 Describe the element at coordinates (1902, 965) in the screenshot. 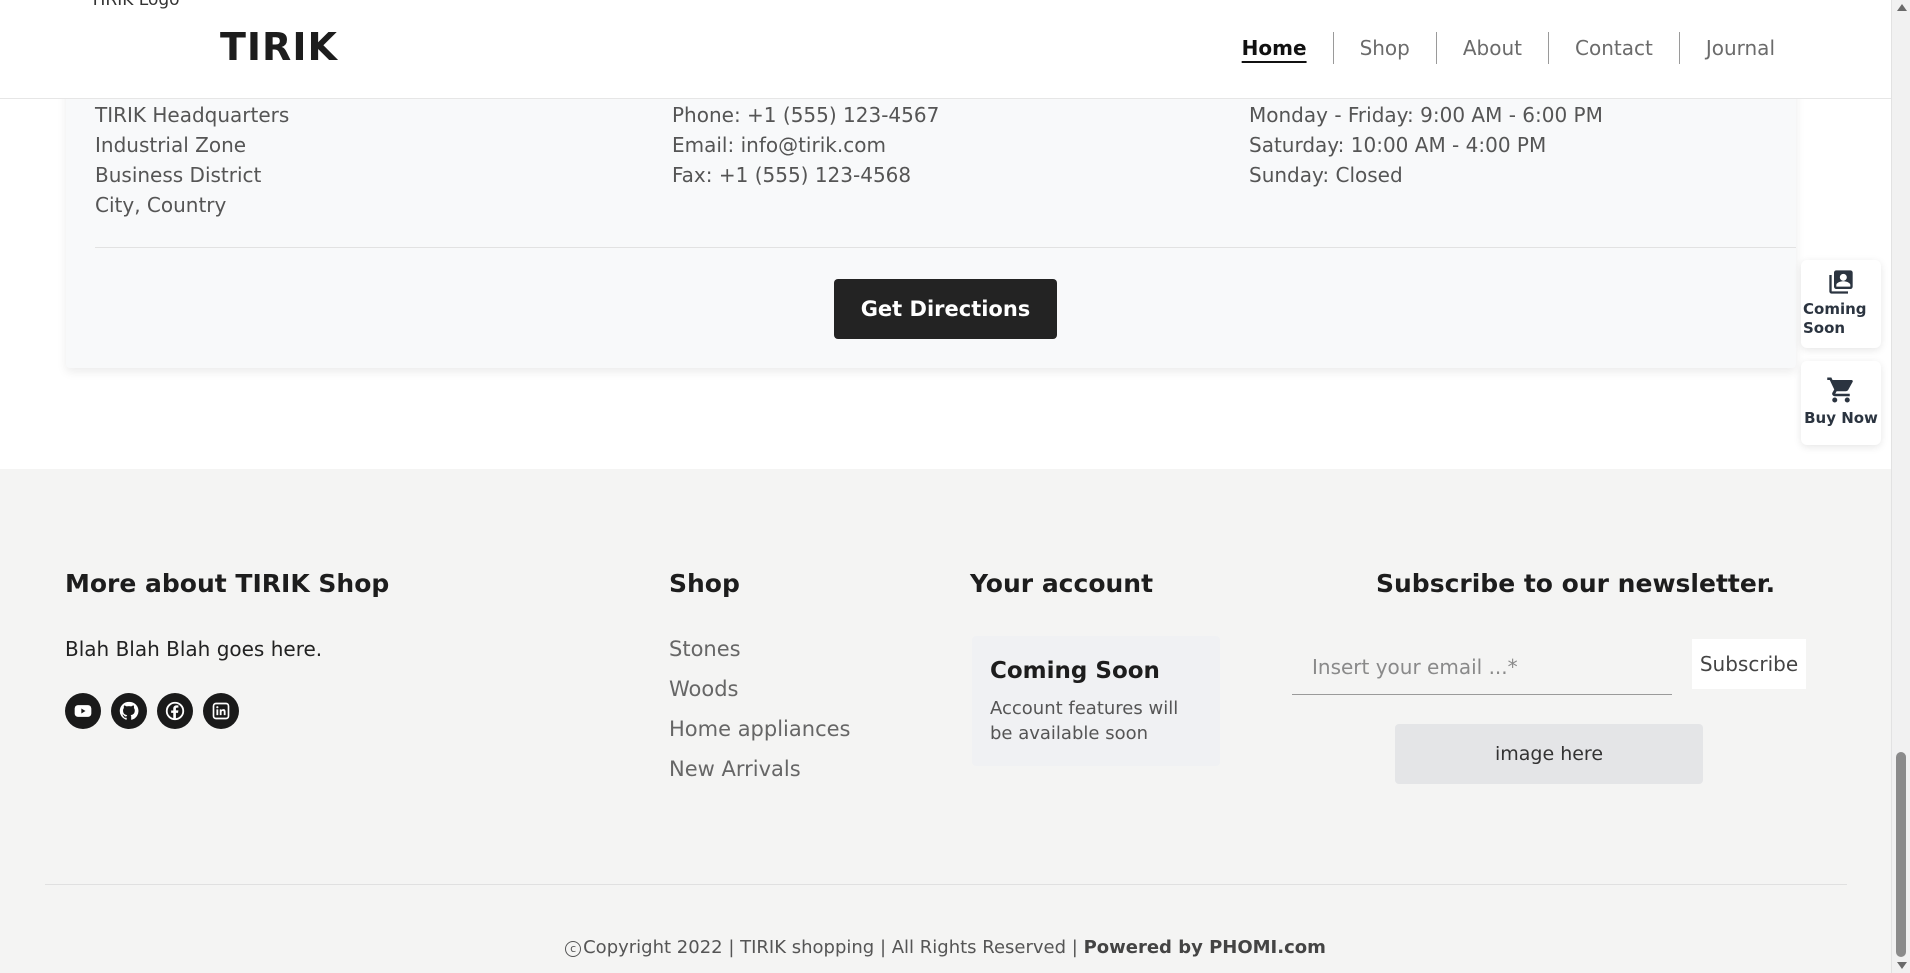

I see `scroll-down-arrow-icon` at that location.